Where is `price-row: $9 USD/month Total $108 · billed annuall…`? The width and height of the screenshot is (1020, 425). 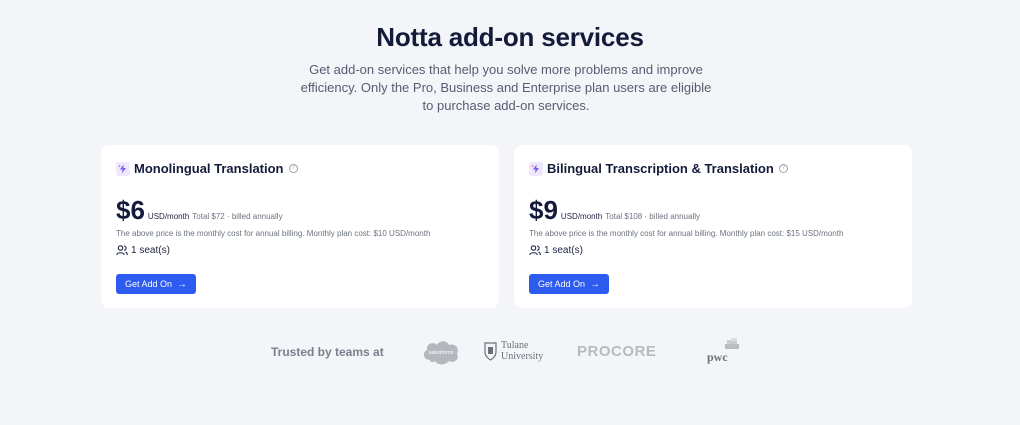
price-row: $9 USD/month Total $108 · billed annuall… is located at coordinates (614, 210).